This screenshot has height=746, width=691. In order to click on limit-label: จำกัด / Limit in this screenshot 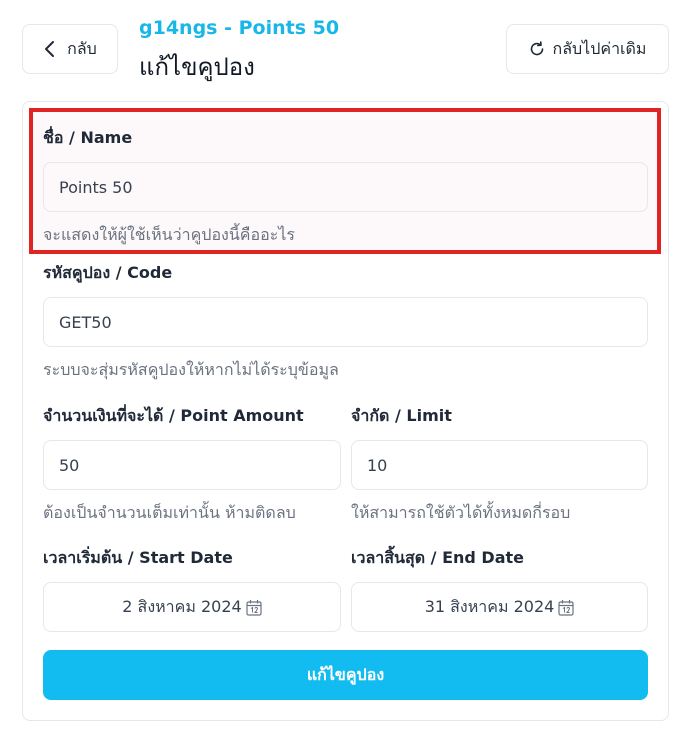, I will do `click(401, 415)`.